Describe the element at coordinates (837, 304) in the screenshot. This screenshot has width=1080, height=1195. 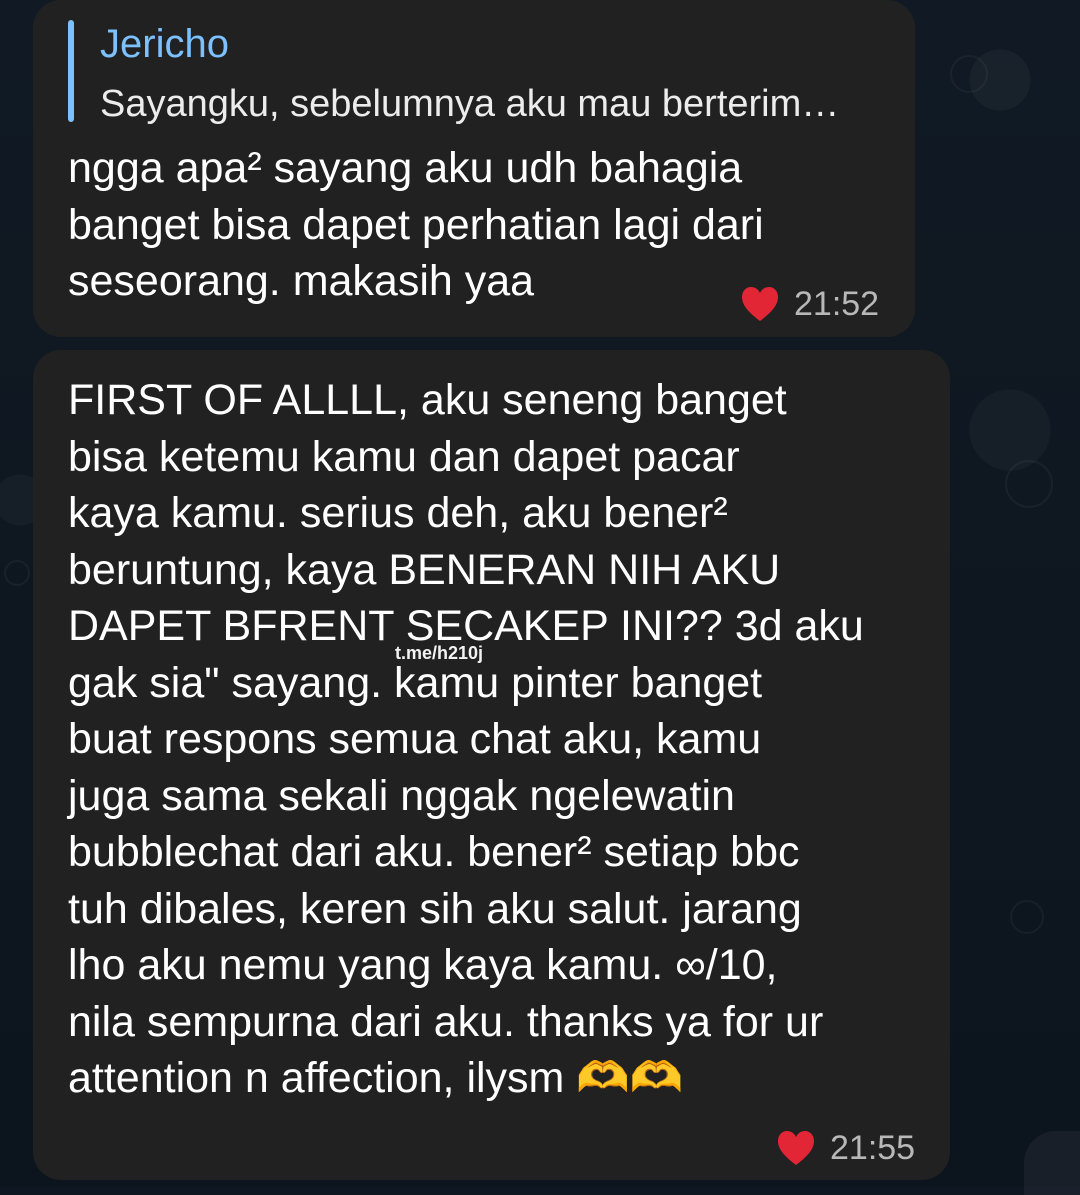
I see `message-time: 21:52` at that location.